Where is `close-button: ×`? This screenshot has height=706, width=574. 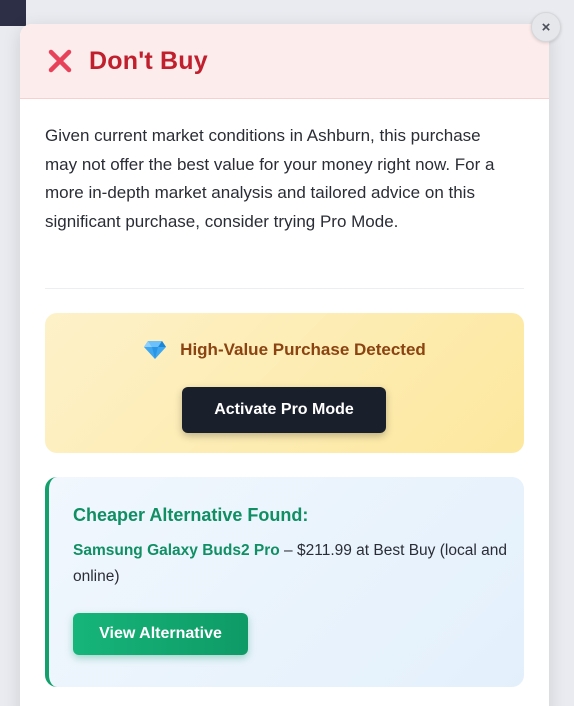
close-button: × is located at coordinates (546, 27).